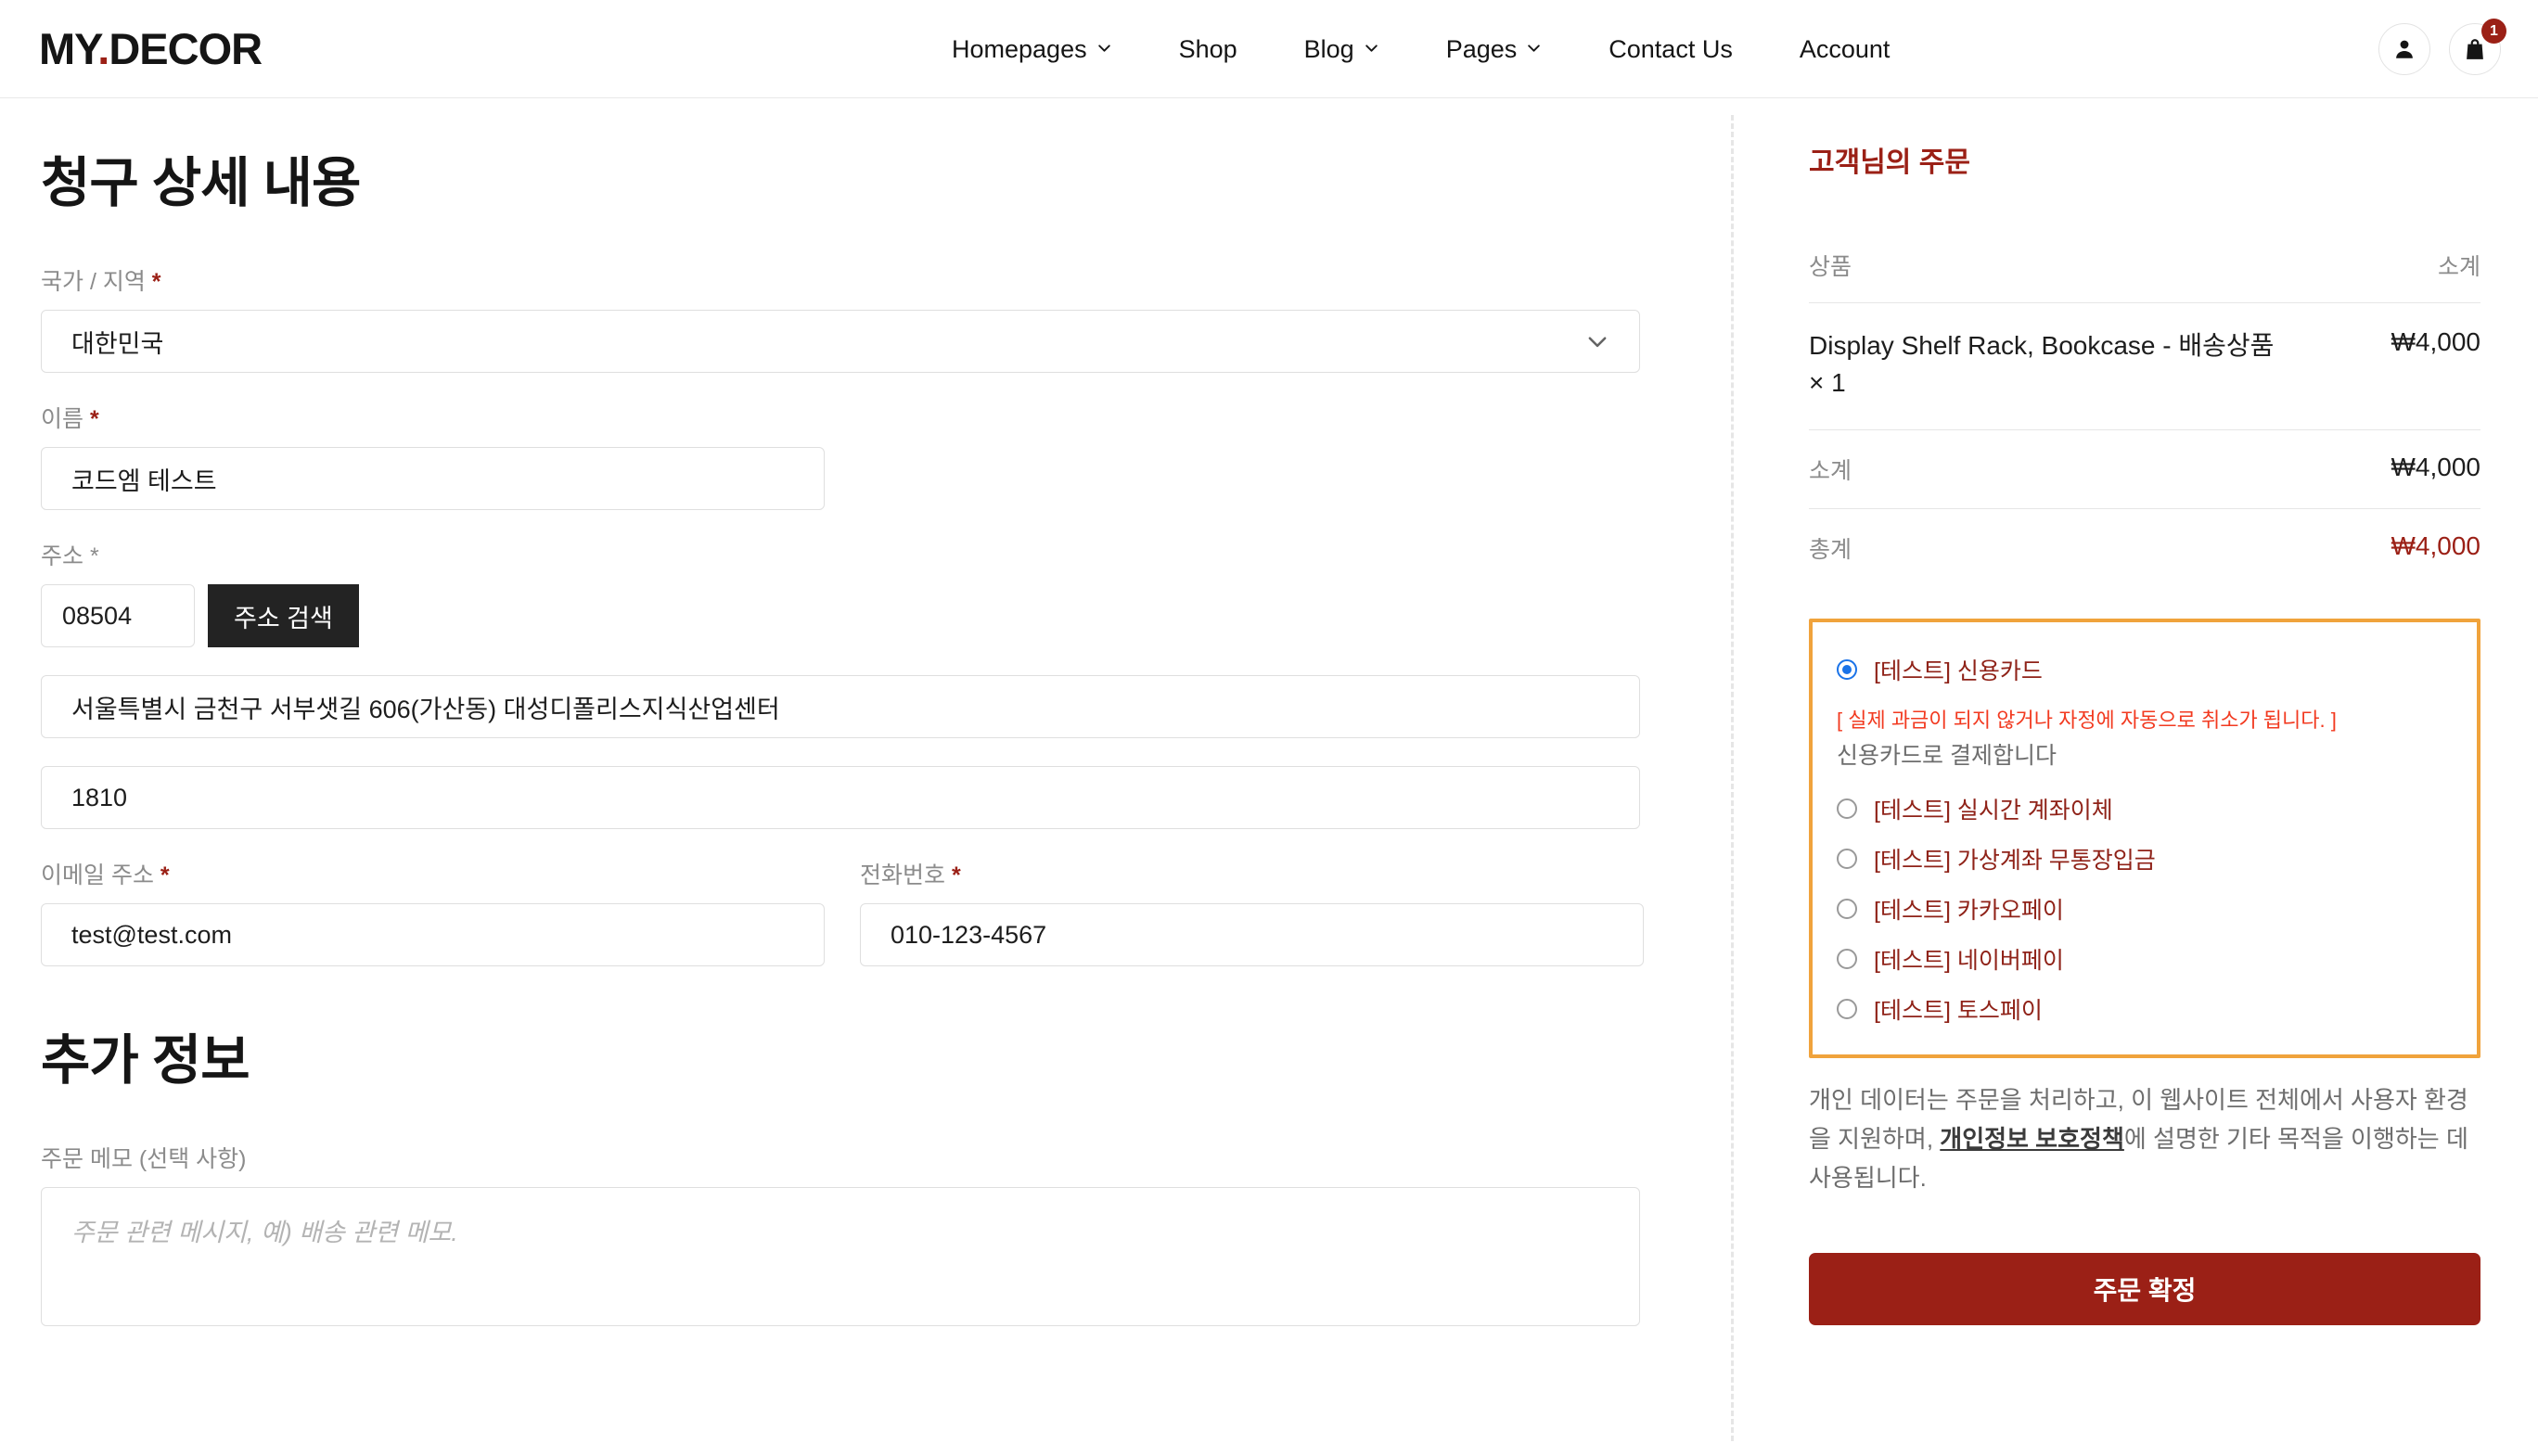 Image resolution: width=2538 pixels, height=1456 pixels. I want to click on order-note-textarea: 주문 관련 메시지, 예) 배송 관련 메모., so click(841, 1256).